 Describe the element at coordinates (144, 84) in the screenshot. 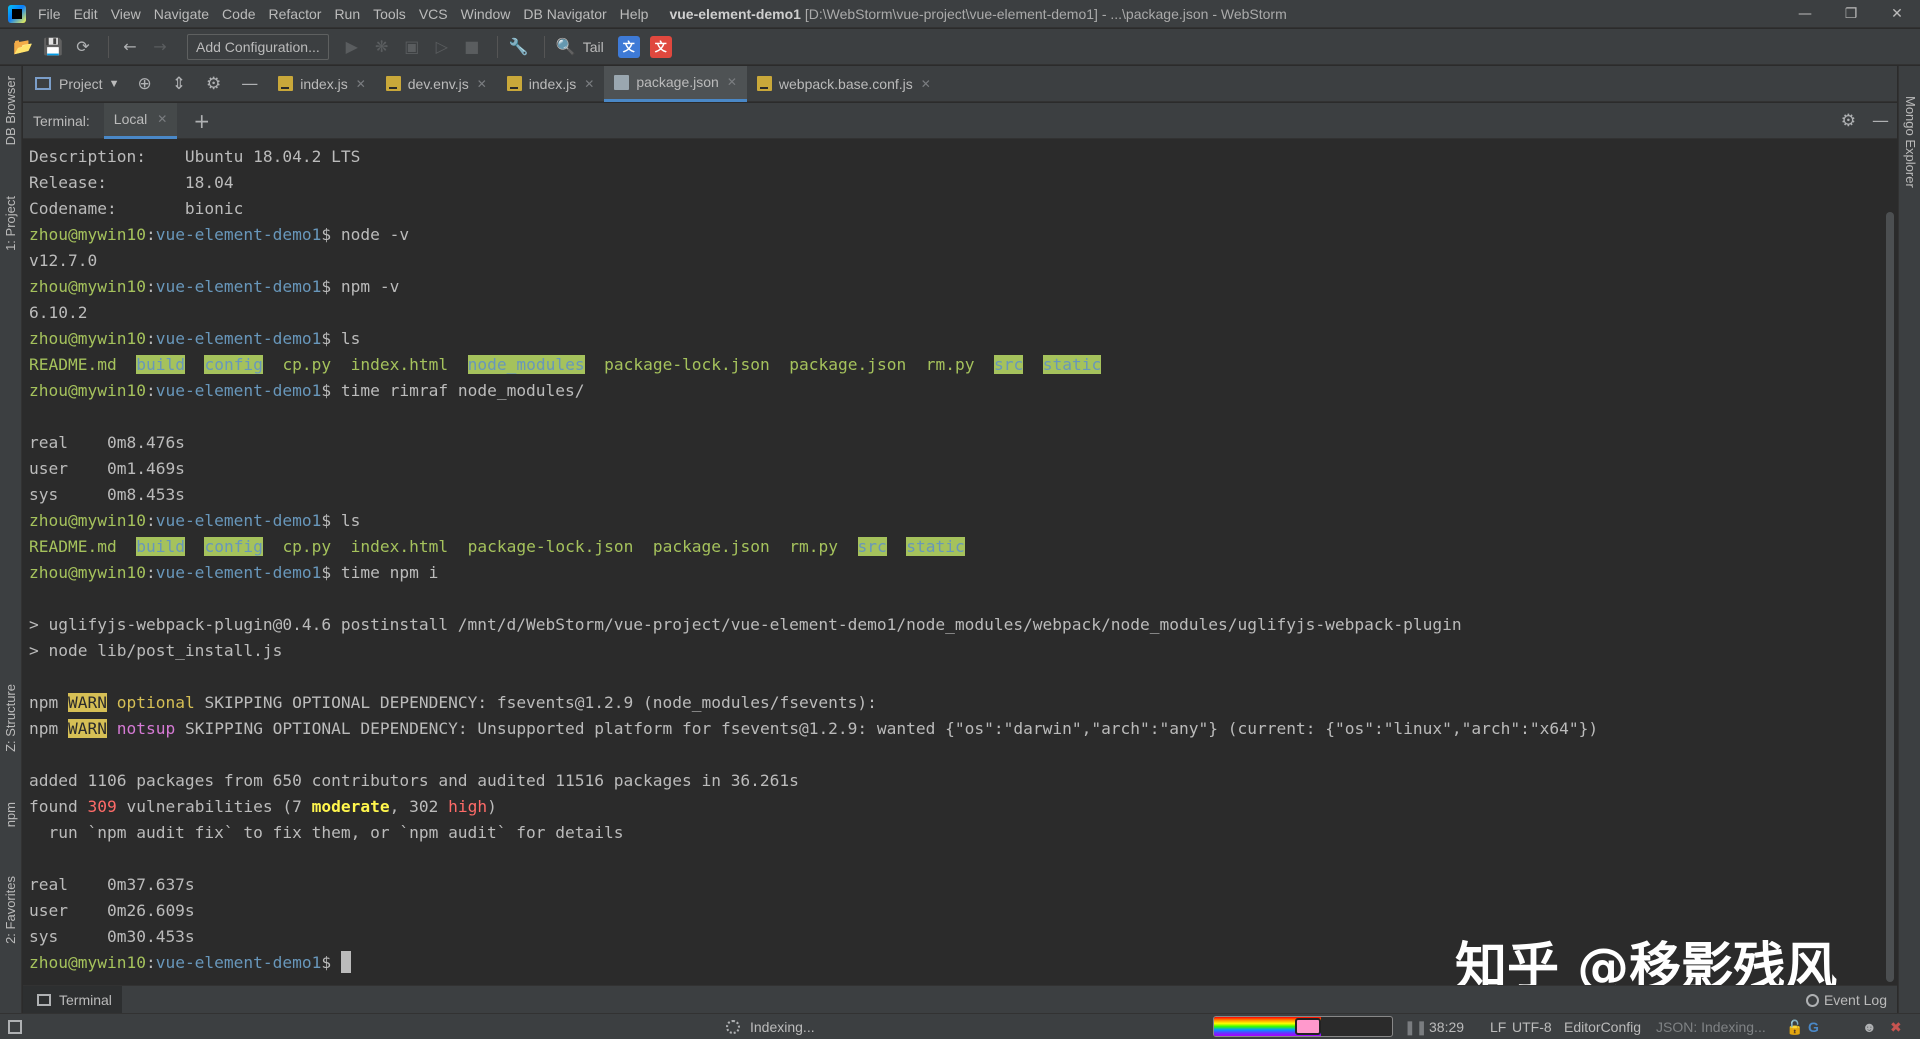

I see `locate-icon: ⊕` at that location.